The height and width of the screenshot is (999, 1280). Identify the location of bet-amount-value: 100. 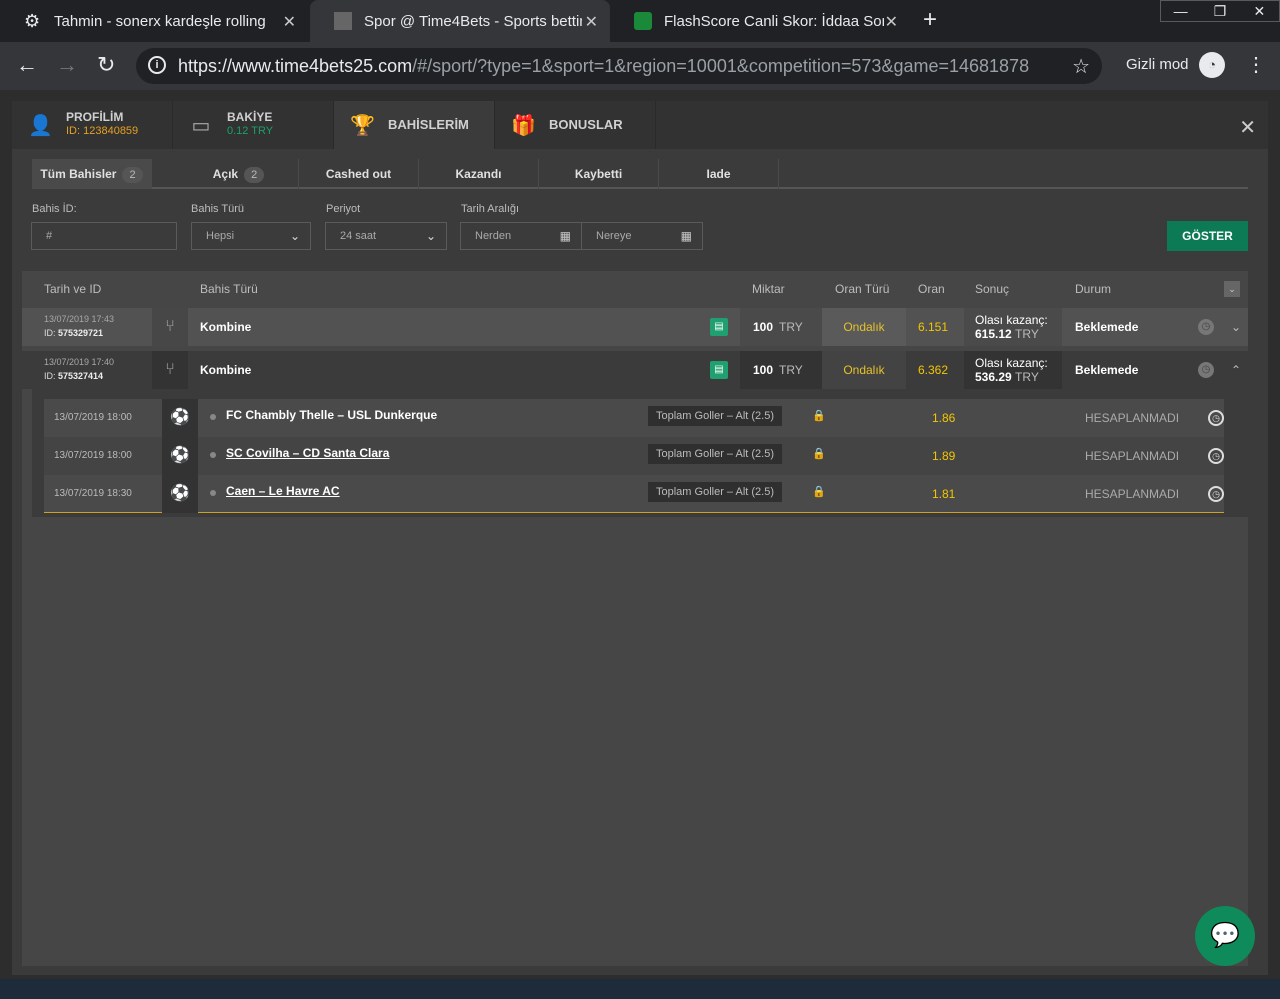
(763, 327).